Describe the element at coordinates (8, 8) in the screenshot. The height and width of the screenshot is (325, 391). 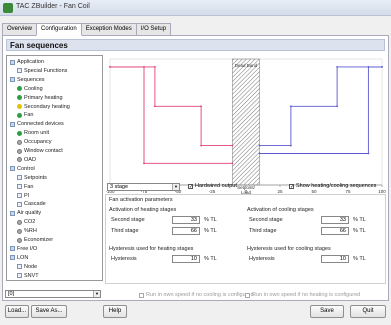
I see `app-icon` at that location.